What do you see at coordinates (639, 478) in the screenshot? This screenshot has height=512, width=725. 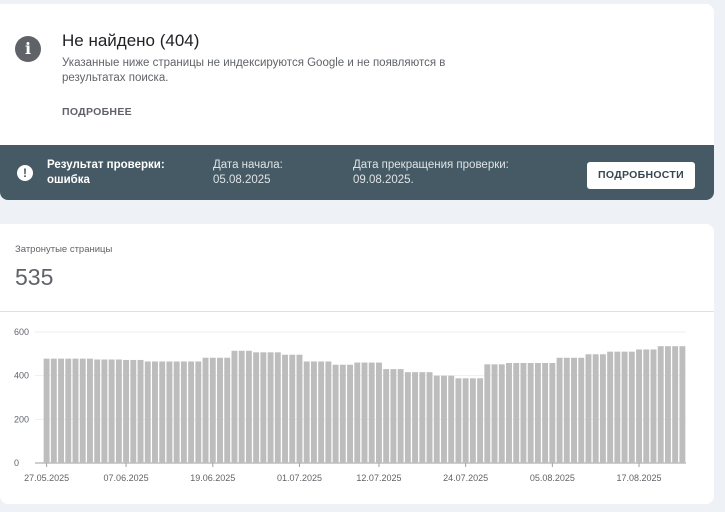 I see `x-tick-label: 17.08.2025` at bounding box center [639, 478].